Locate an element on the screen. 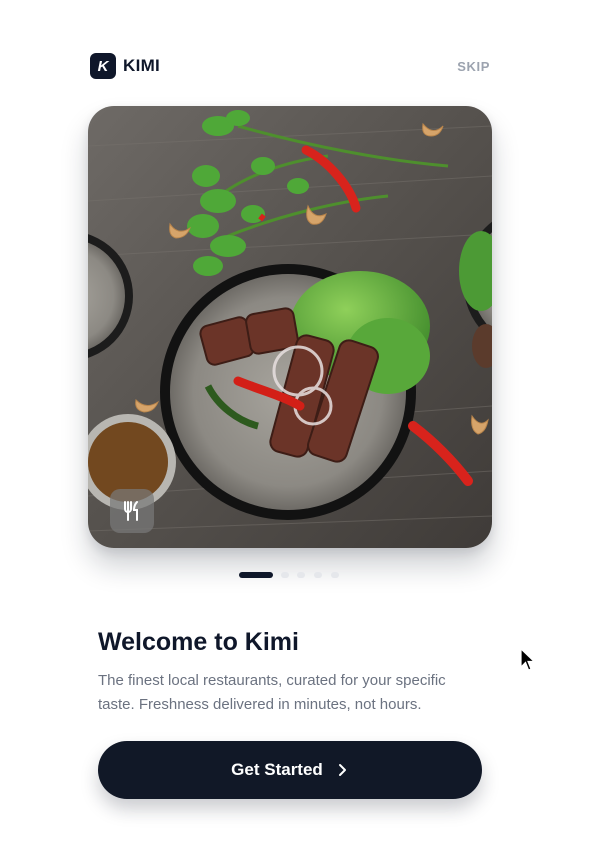 Image resolution: width=596 pixels, height=862 pixels. get-started-label: Get Started is located at coordinates (277, 769).